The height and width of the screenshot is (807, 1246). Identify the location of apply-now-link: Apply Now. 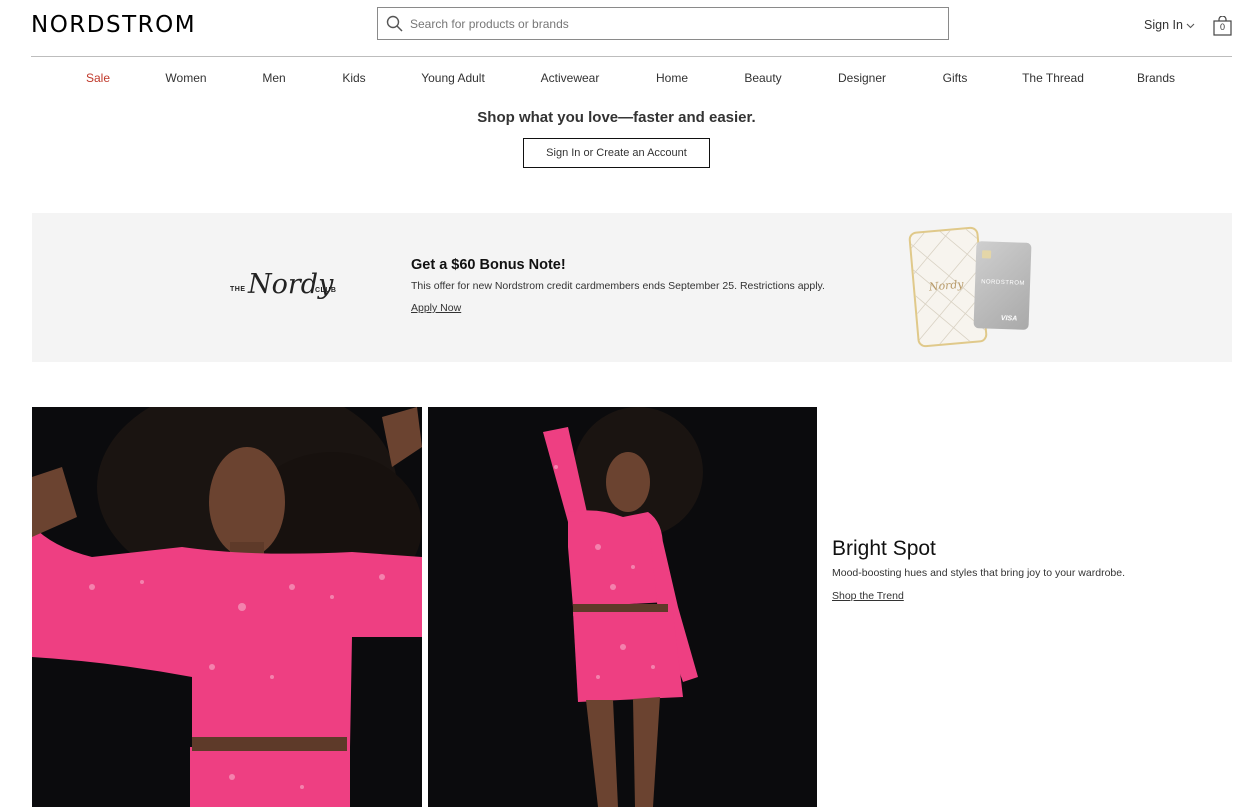
(436, 308).